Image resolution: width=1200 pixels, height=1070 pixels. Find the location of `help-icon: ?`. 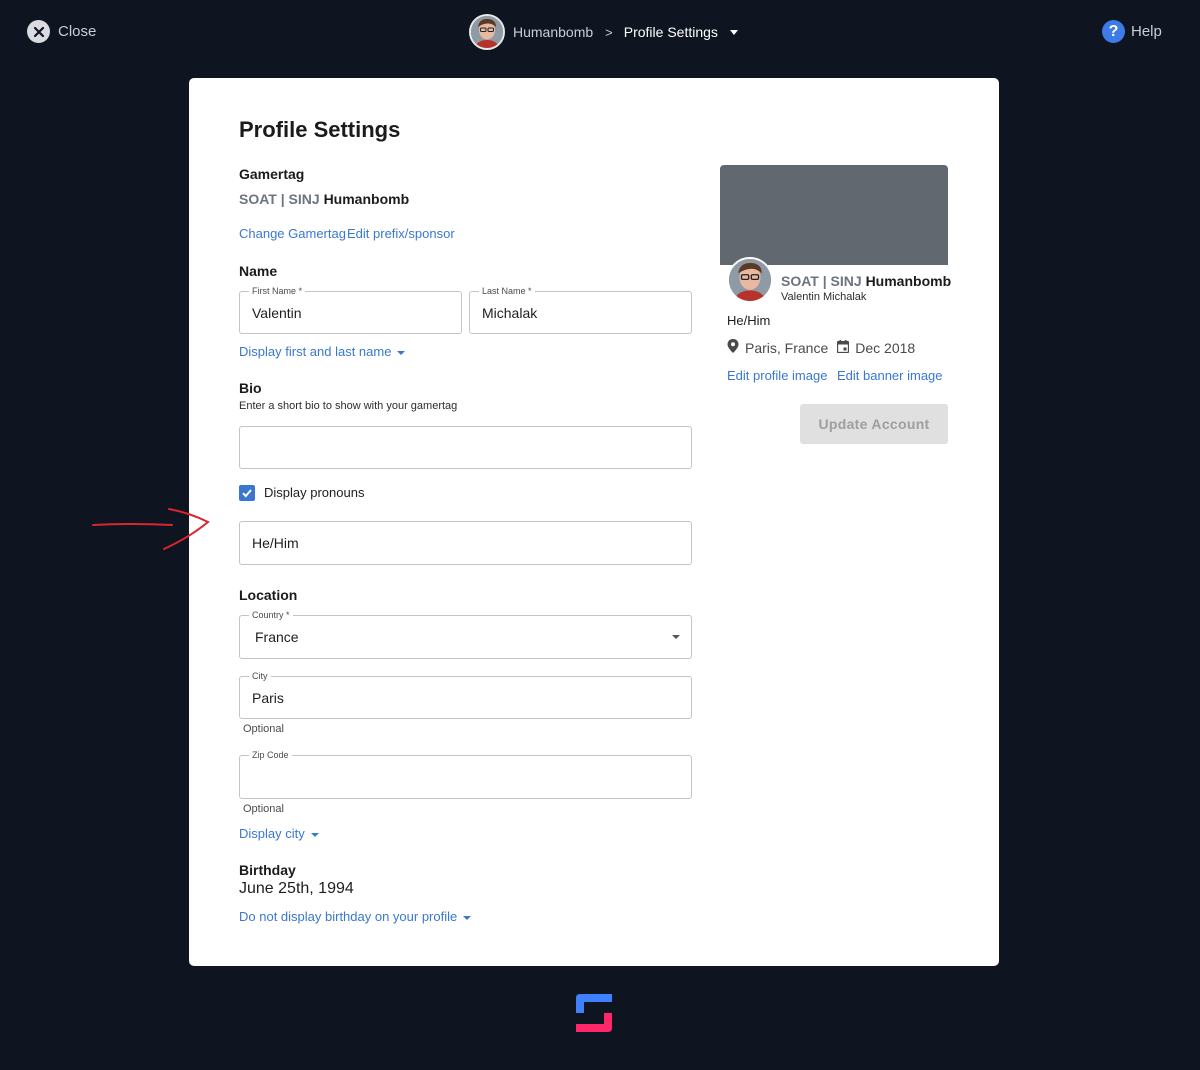

help-icon: ? is located at coordinates (1113, 31).